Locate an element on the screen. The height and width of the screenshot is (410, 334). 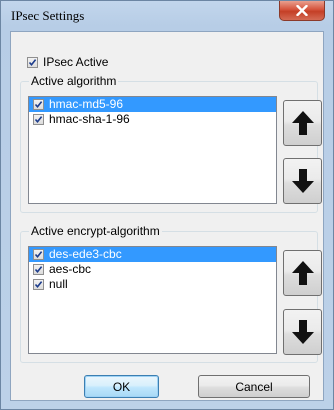
list-item: null is located at coordinates (152, 284).